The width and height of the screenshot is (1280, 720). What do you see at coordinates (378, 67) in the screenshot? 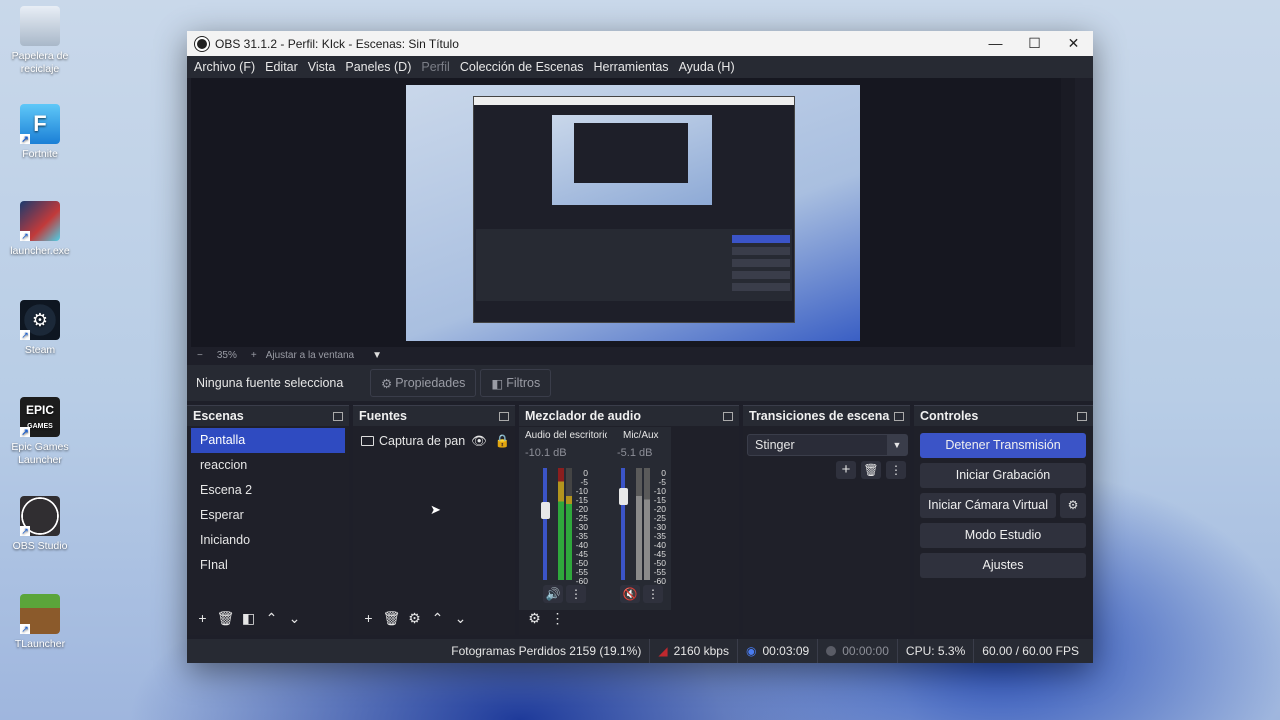
I see `menu-paneles: Paneles (D)` at bounding box center [378, 67].